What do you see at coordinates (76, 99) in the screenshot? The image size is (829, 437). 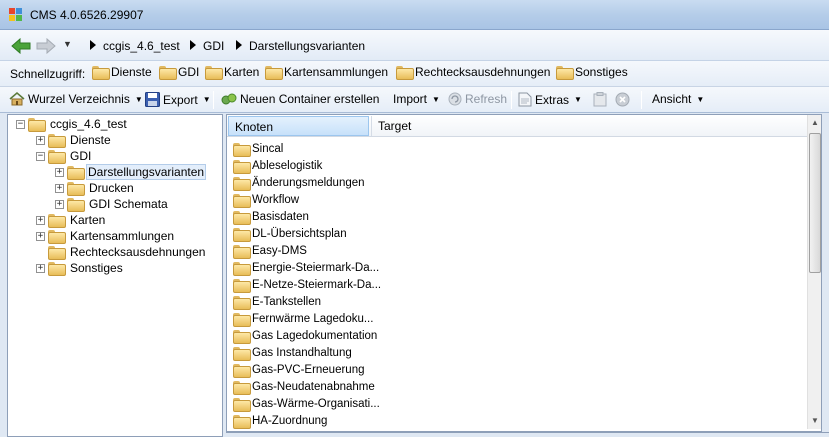 I see `root-directory-button: Wurzel Verzeichnis ▼` at bounding box center [76, 99].